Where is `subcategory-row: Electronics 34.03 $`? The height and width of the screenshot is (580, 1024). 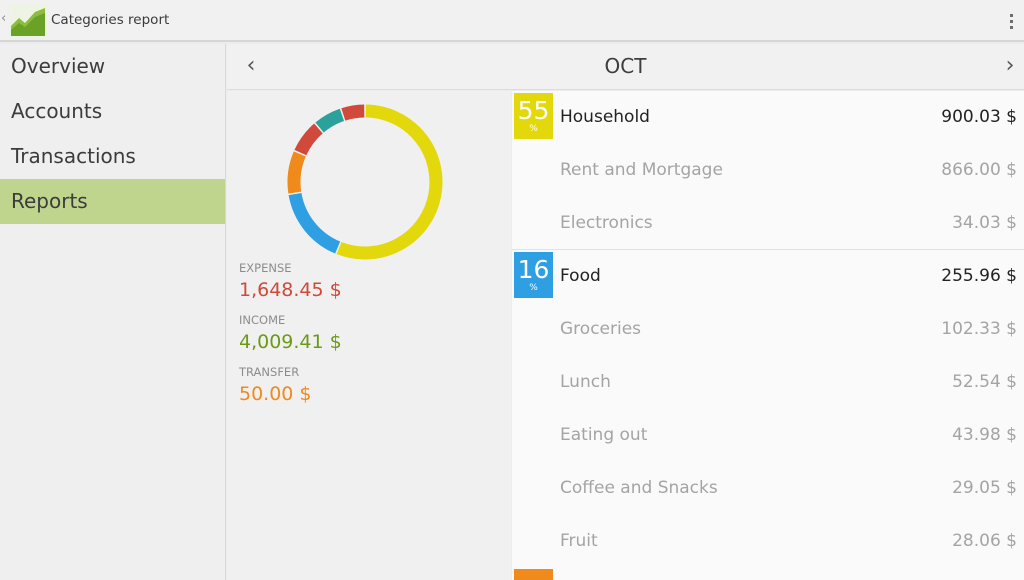 subcategory-row: Electronics 34.03 $ is located at coordinates (768, 223).